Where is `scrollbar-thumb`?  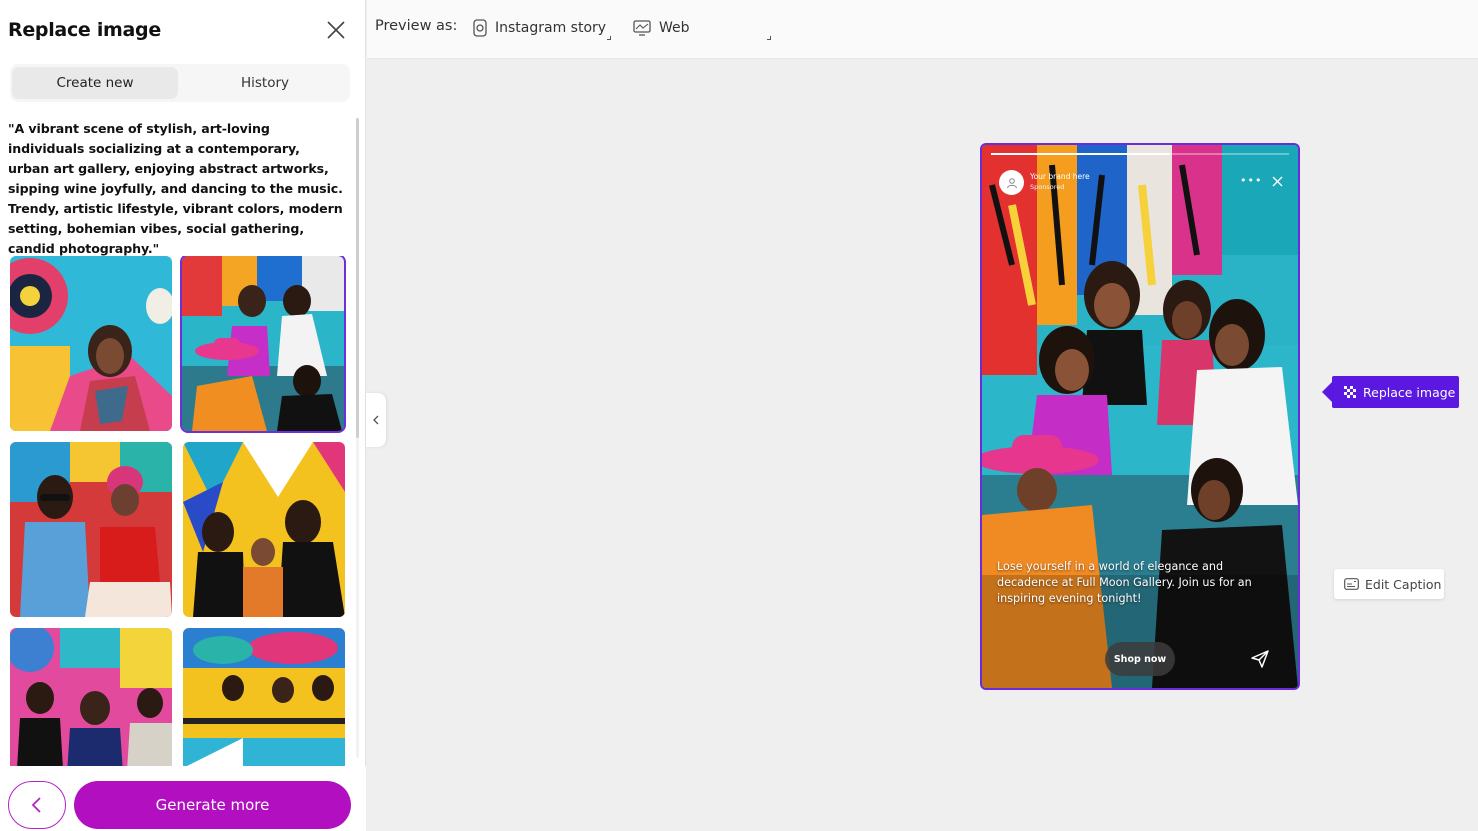 scrollbar-thumb is located at coordinates (357, 278).